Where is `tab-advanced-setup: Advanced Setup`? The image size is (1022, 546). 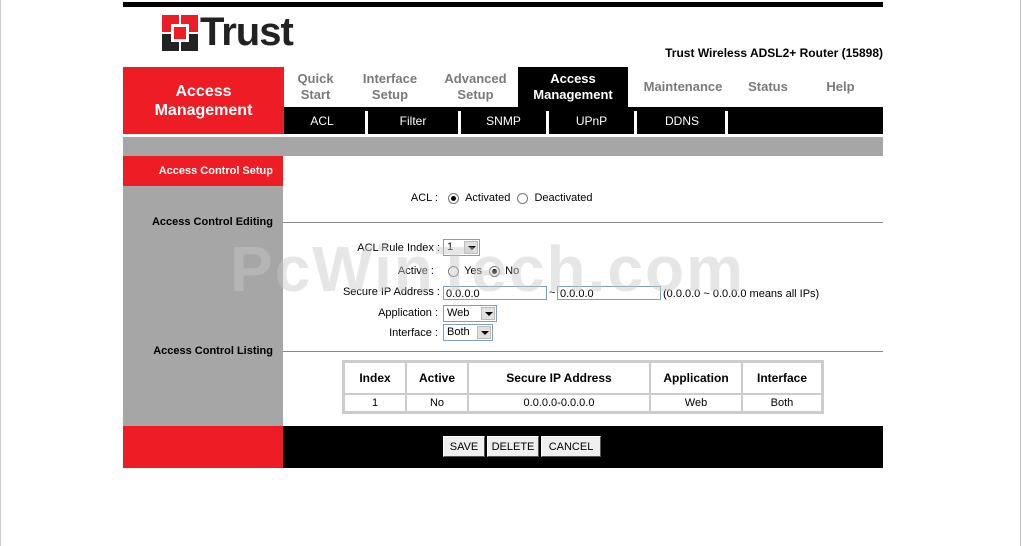
tab-advanced-setup: Advanced Setup is located at coordinates (475, 87).